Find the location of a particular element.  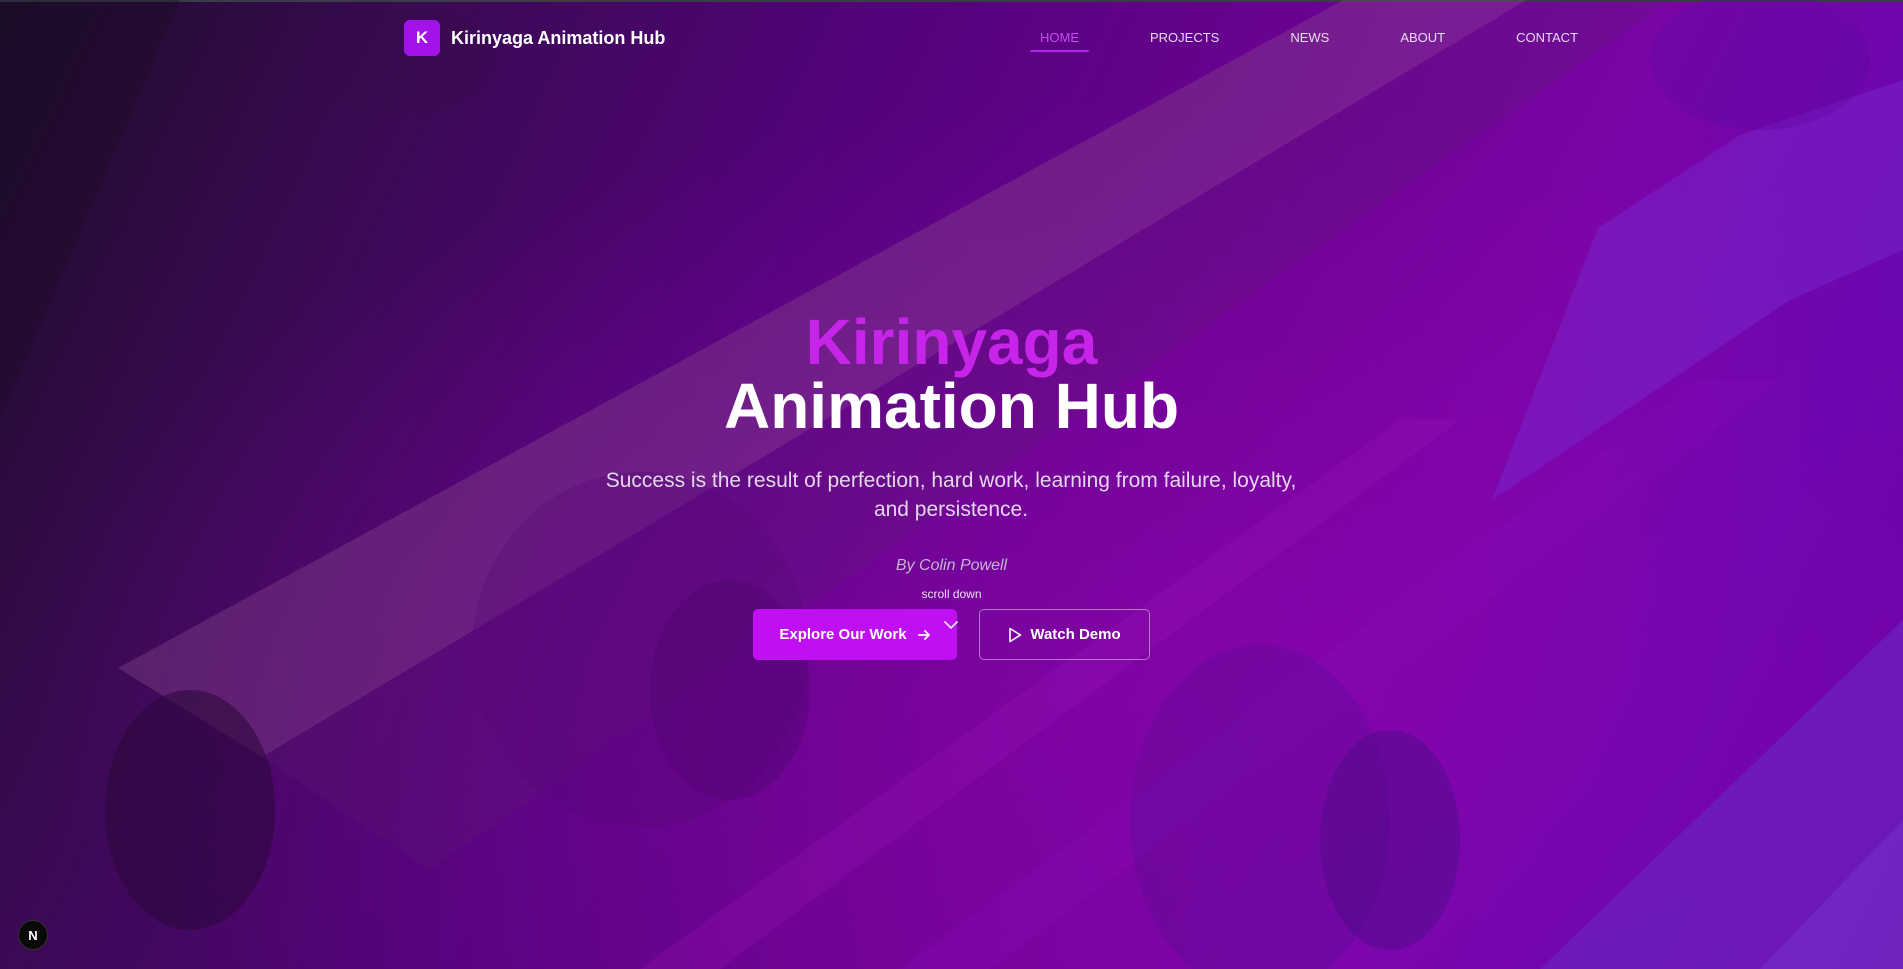

nav-links: HOME PROJECTS NEWS ABOUT CONTACT is located at coordinates (1334, 41).